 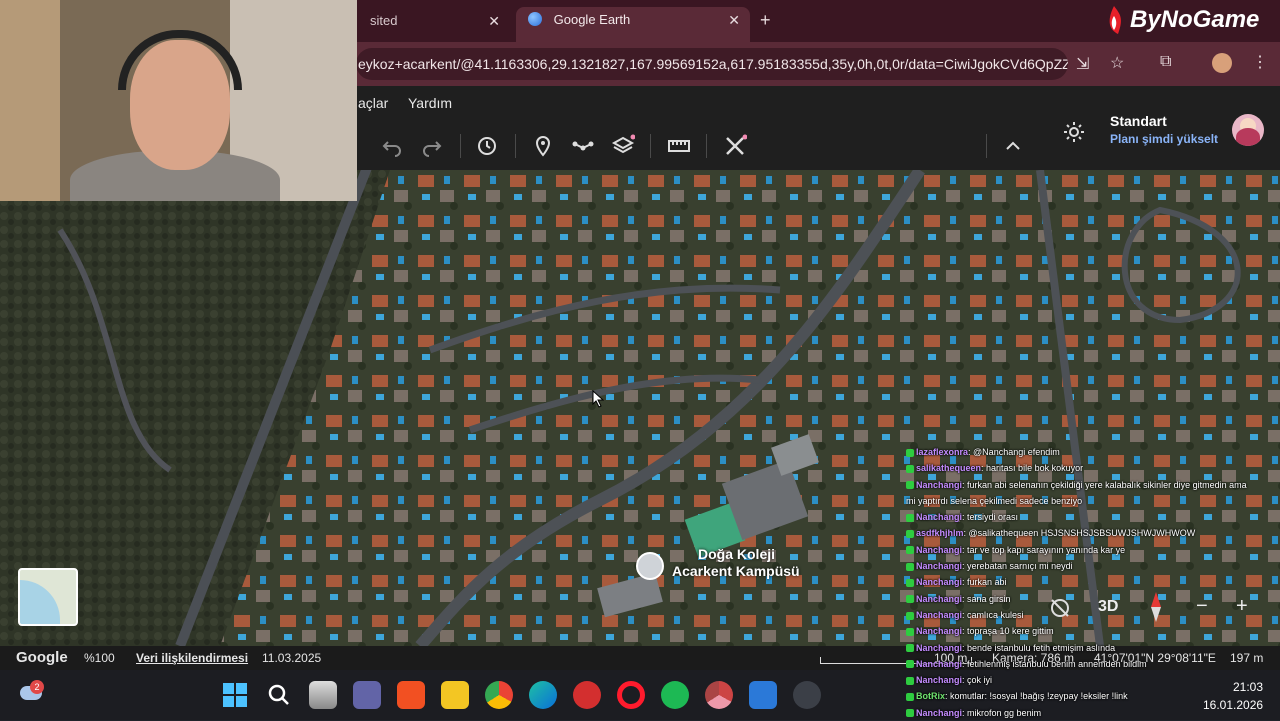 What do you see at coordinates (292, 658) in the screenshot?
I see `imagery-date: 11.03.2025` at bounding box center [292, 658].